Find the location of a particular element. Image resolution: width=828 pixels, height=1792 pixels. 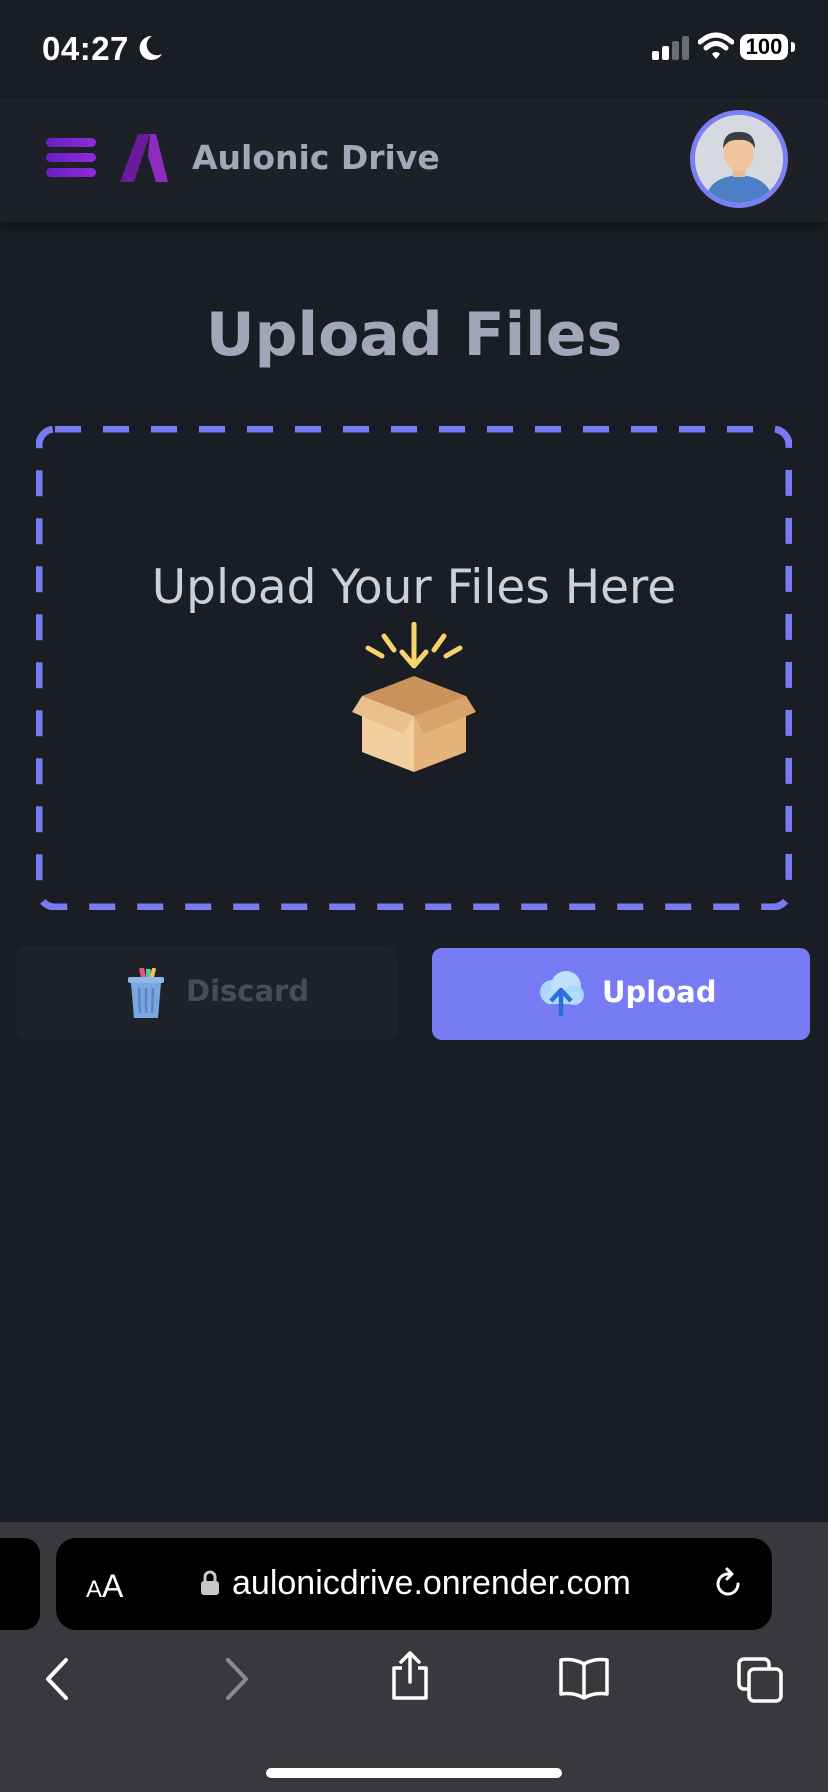

home-indicator is located at coordinates (414, 1773).